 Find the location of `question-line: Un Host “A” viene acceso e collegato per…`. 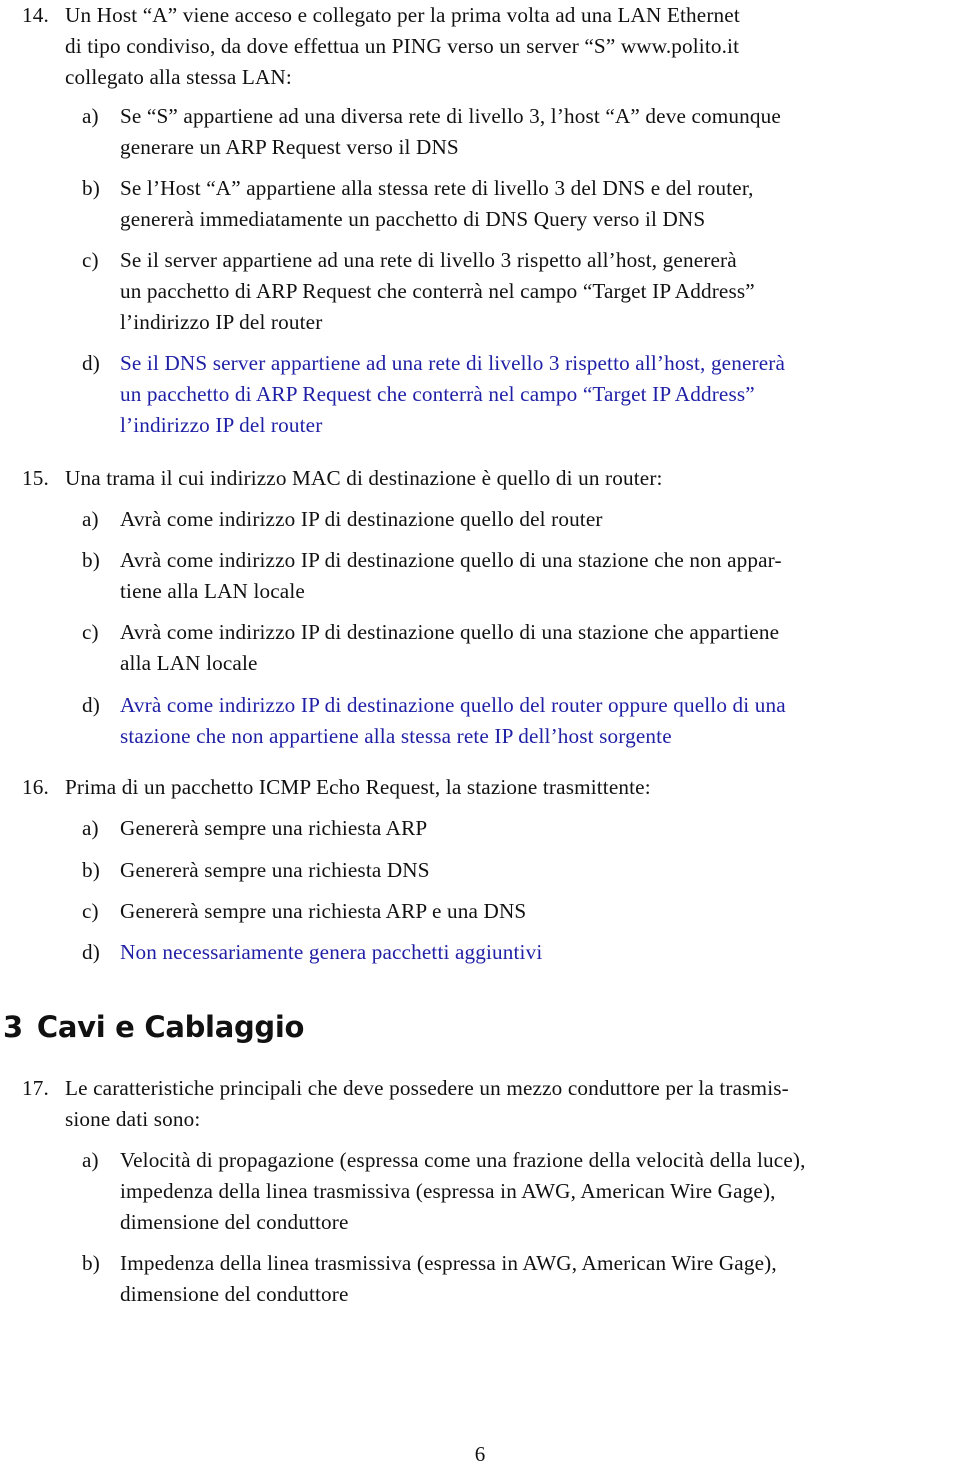

question-line: Un Host “A” viene acceso e collegato per… is located at coordinates (402, 15).